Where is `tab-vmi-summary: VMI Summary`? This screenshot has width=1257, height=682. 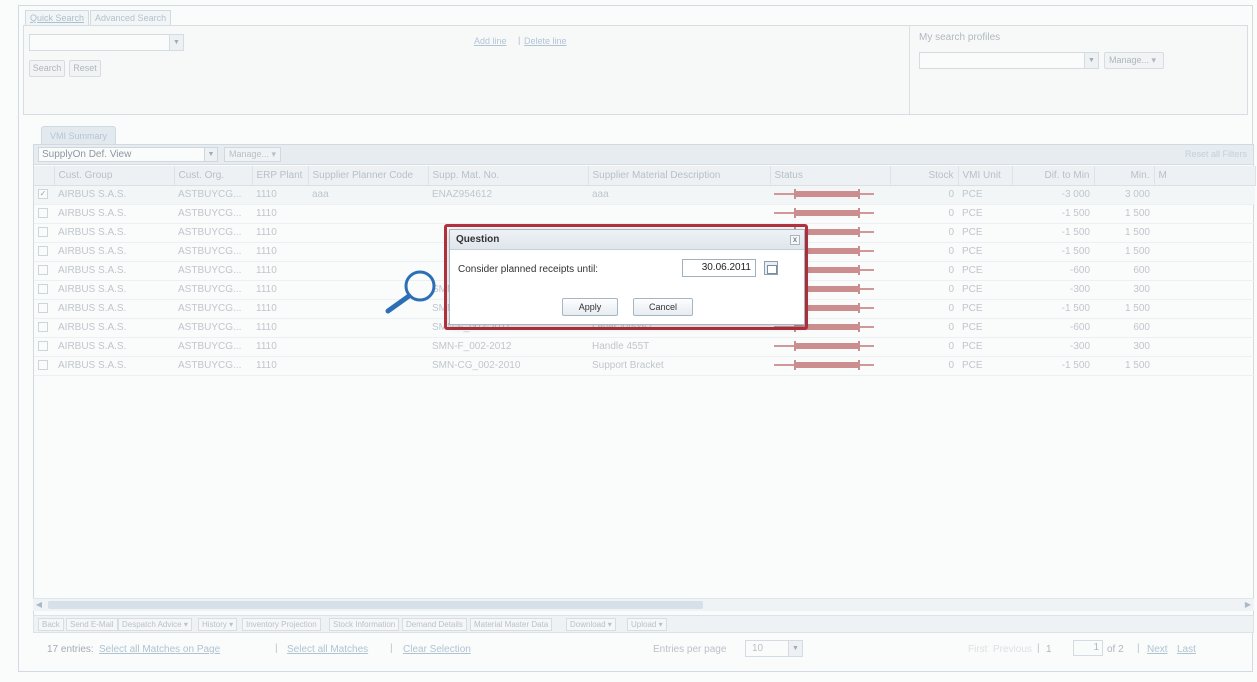 tab-vmi-summary: VMI Summary is located at coordinates (79, 135).